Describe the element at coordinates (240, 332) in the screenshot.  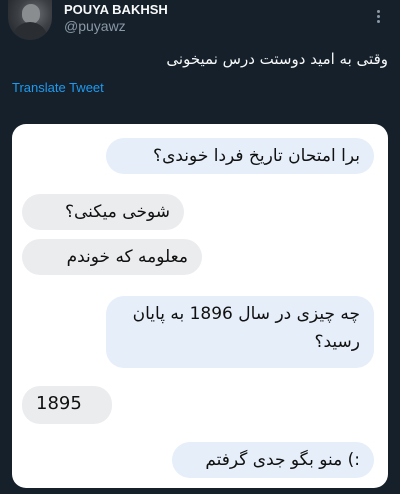
I see `chat-message-outgoing: چه چیزی در سال 1896 به پایان رسید؟` at that location.